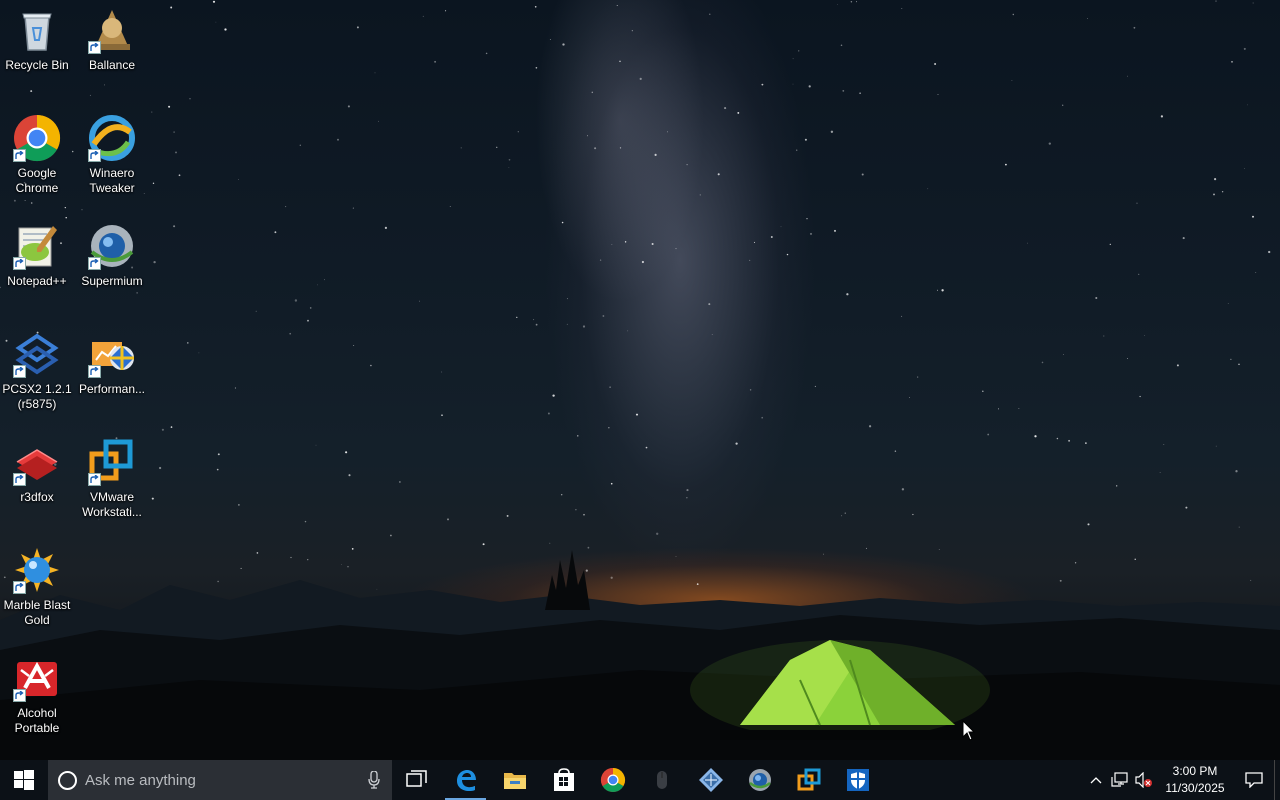 This screenshot has height=800, width=1280. I want to click on desktop-icon-alcohol: Alcohol Portable, so click(37, 695).